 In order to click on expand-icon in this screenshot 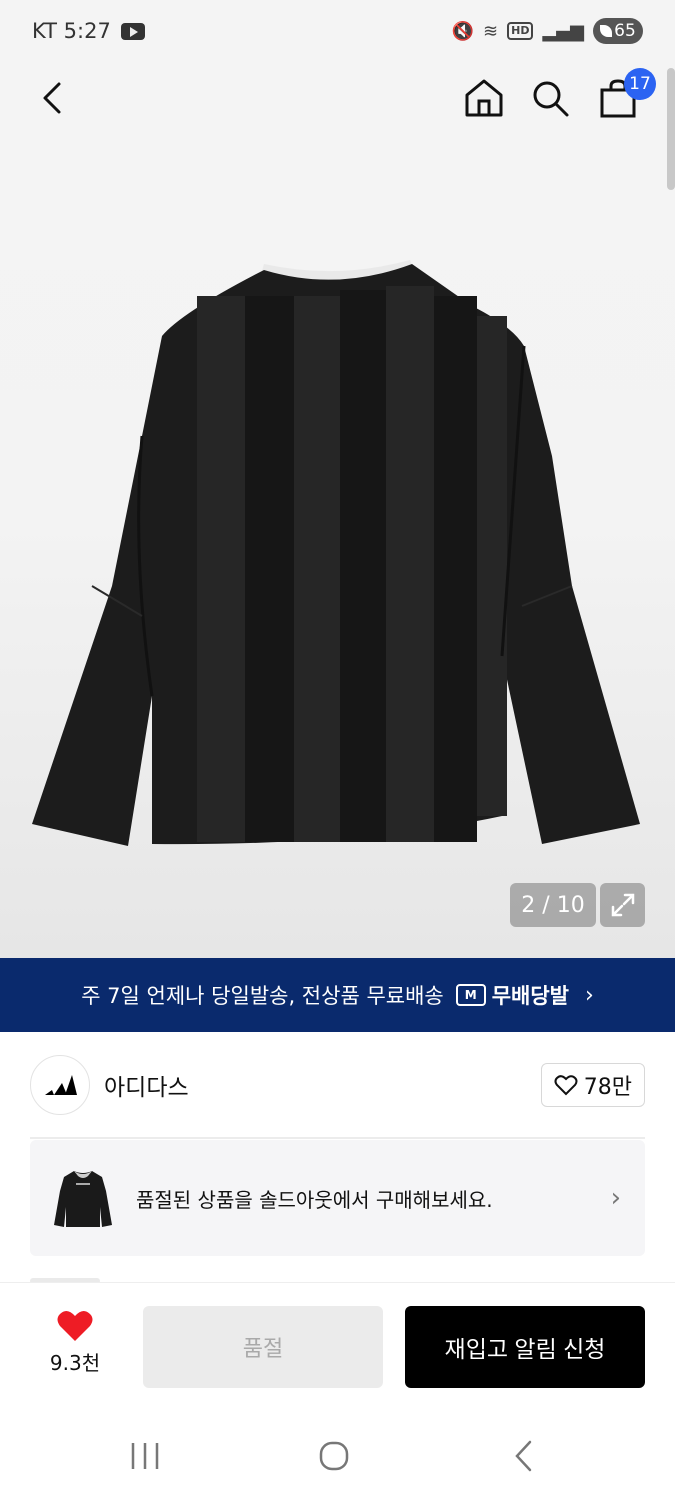, I will do `click(622, 905)`.